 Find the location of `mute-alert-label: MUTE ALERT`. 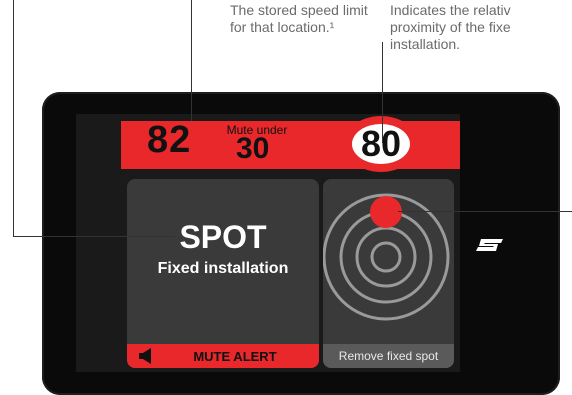

mute-alert-label: MUTE ALERT is located at coordinates (235, 356).